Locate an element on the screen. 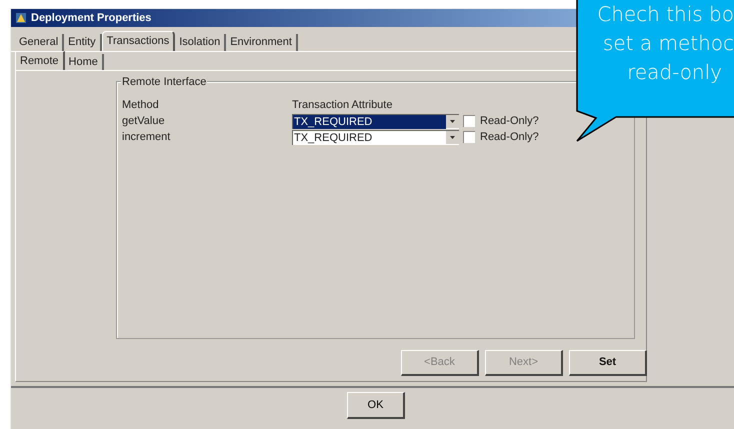  wizard-button: Set is located at coordinates (608, 363).